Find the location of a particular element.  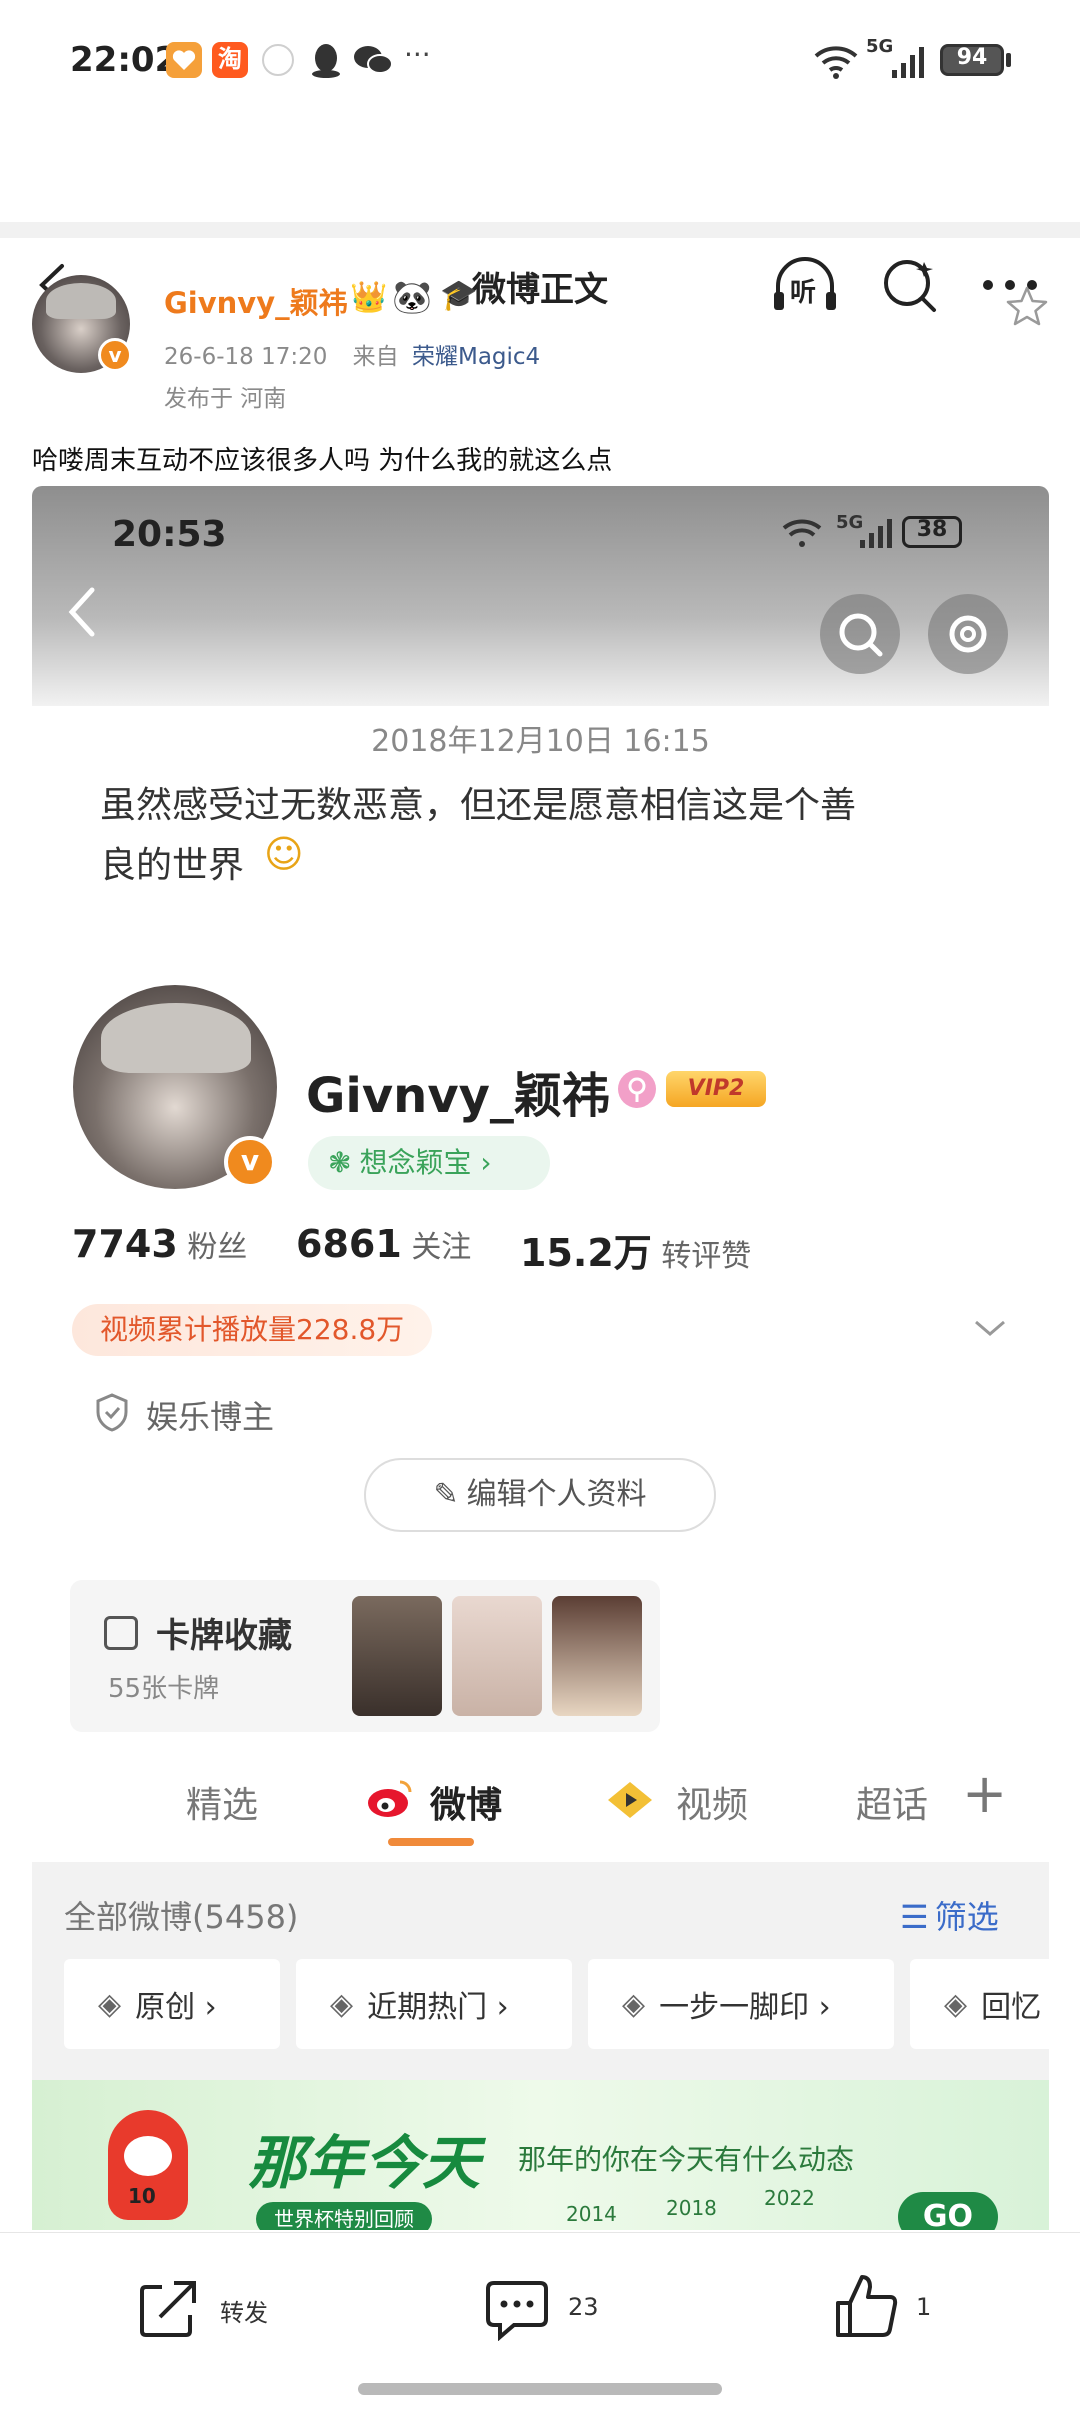

graduation-badge-icon: 🎓 is located at coordinates (459, 295).